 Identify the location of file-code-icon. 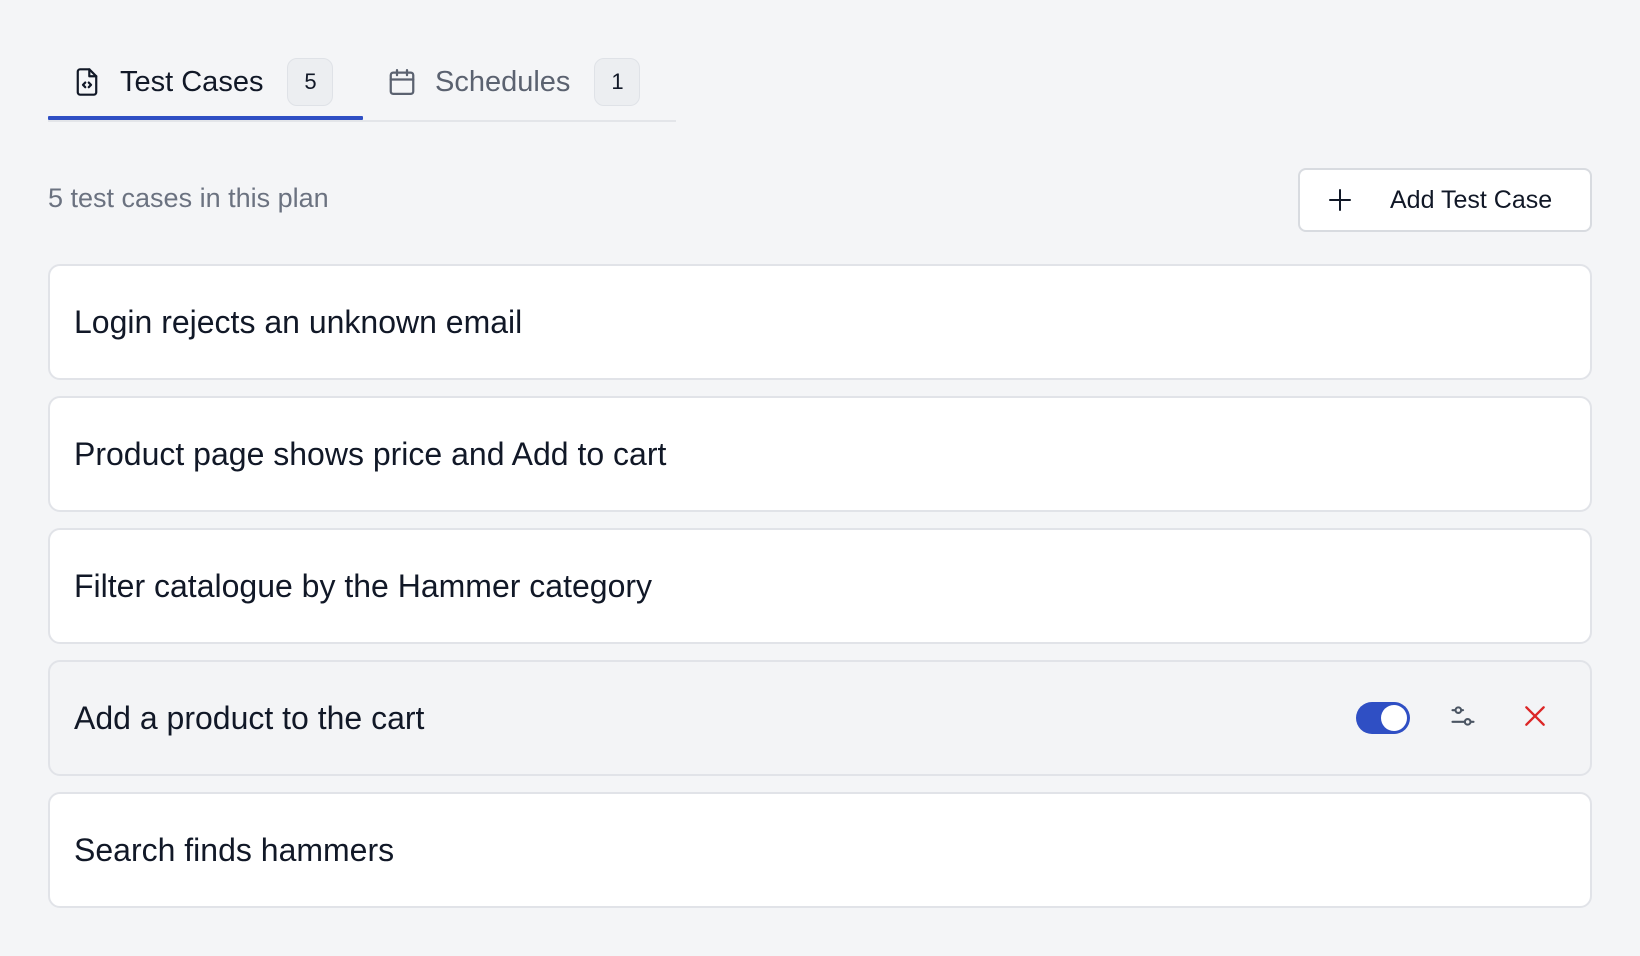
(87, 82).